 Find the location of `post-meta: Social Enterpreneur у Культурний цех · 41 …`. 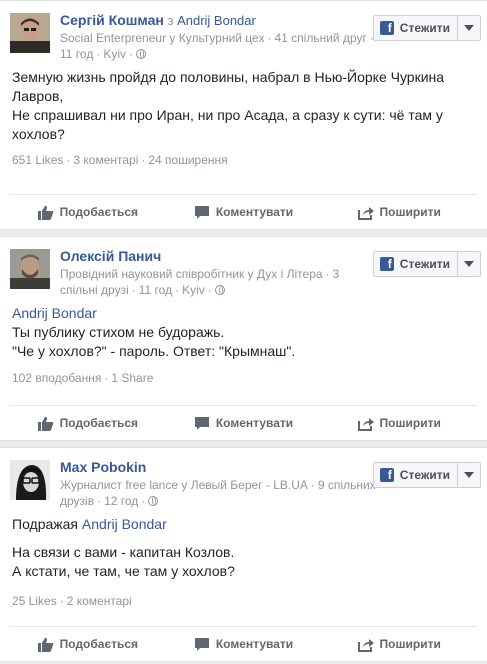

post-meta: Social Enterpreneur у Культурний цех · 41 … is located at coordinates (217, 46).